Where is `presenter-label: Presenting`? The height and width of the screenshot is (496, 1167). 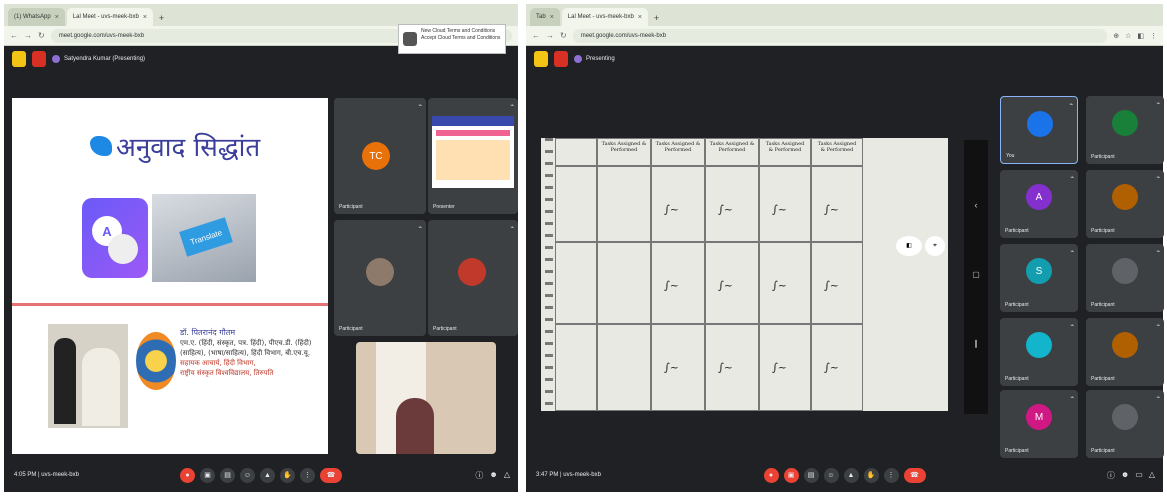 presenter-label: Presenting is located at coordinates (594, 59).